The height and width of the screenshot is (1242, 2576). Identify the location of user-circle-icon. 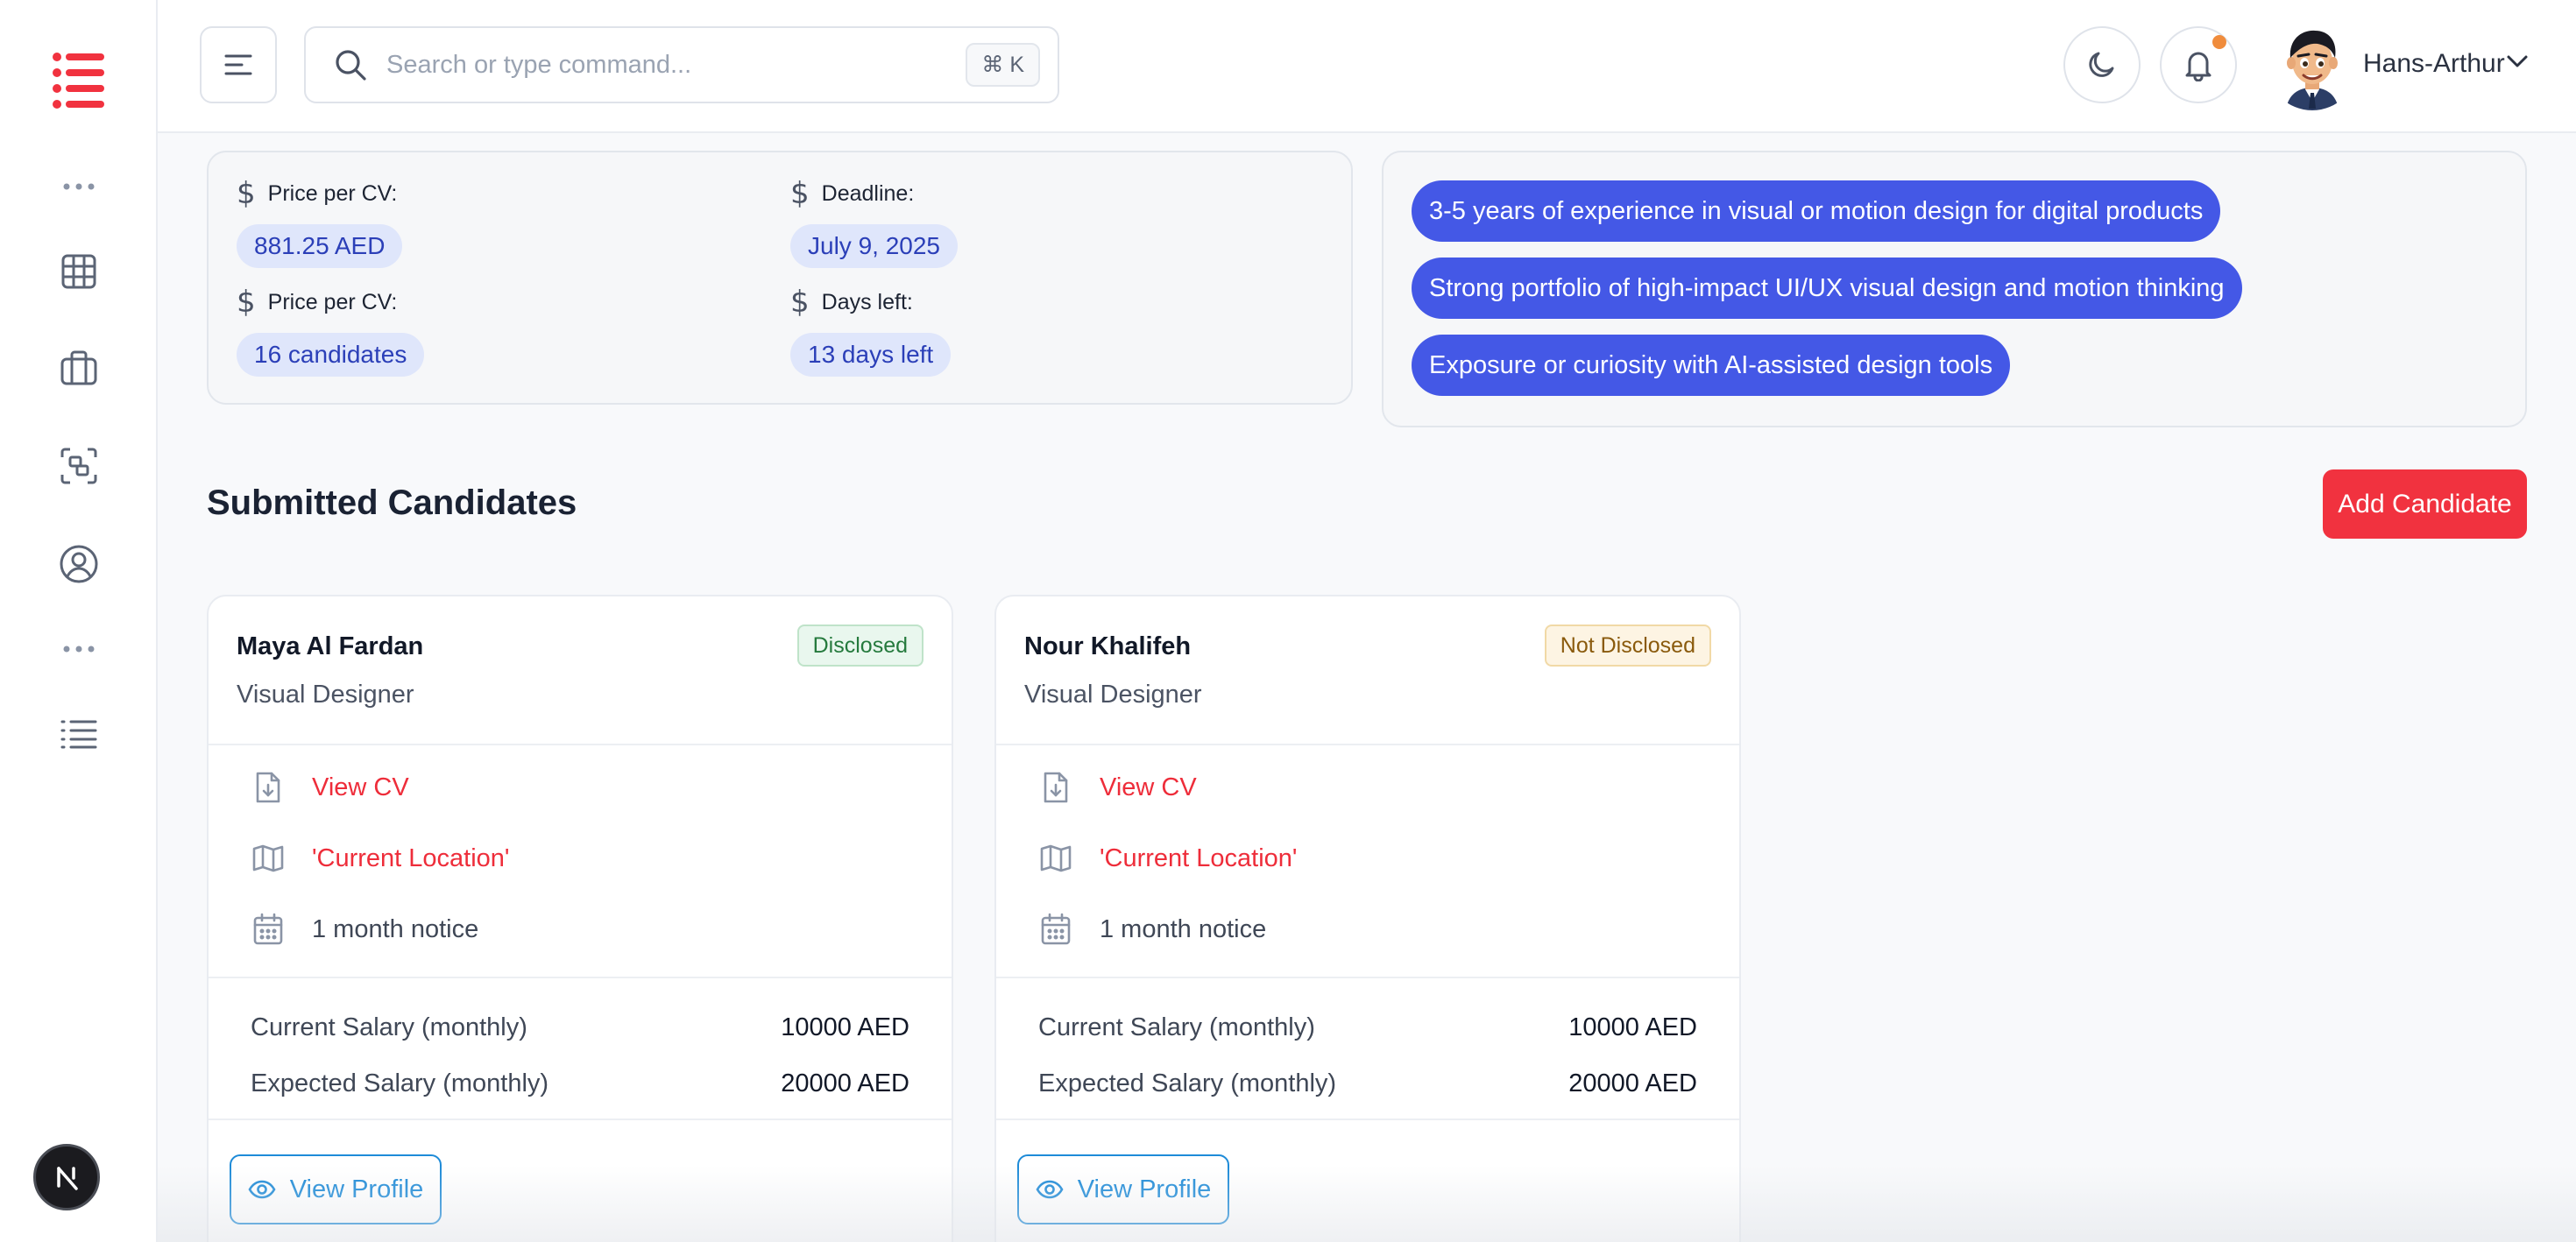
(79, 564).